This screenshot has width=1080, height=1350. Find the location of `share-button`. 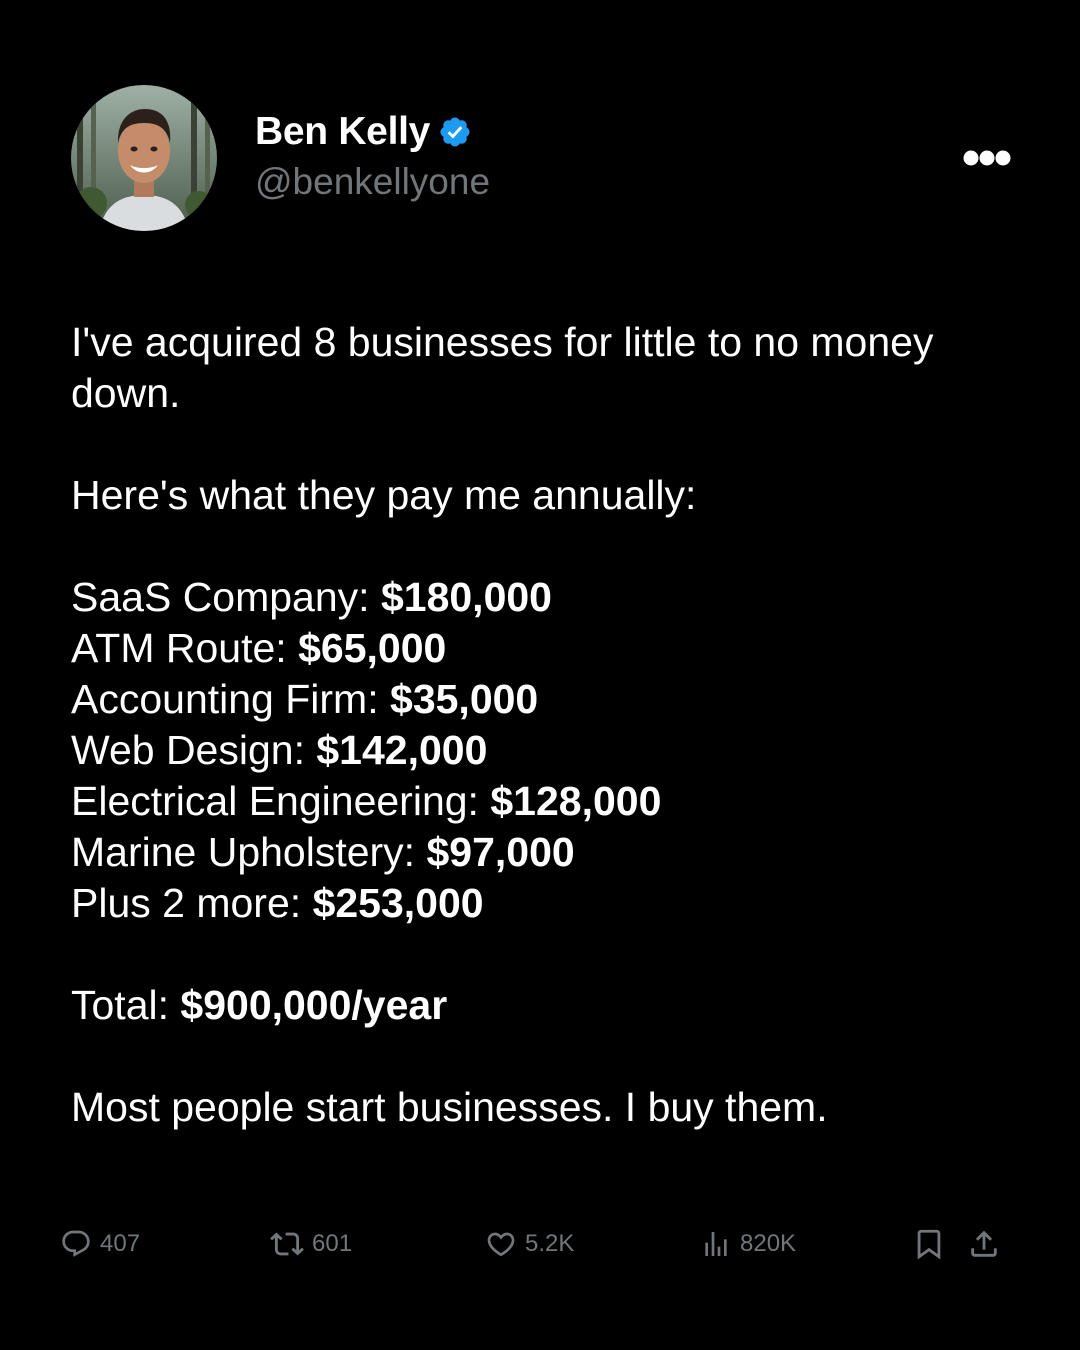

share-button is located at coordinates (984, 1244).